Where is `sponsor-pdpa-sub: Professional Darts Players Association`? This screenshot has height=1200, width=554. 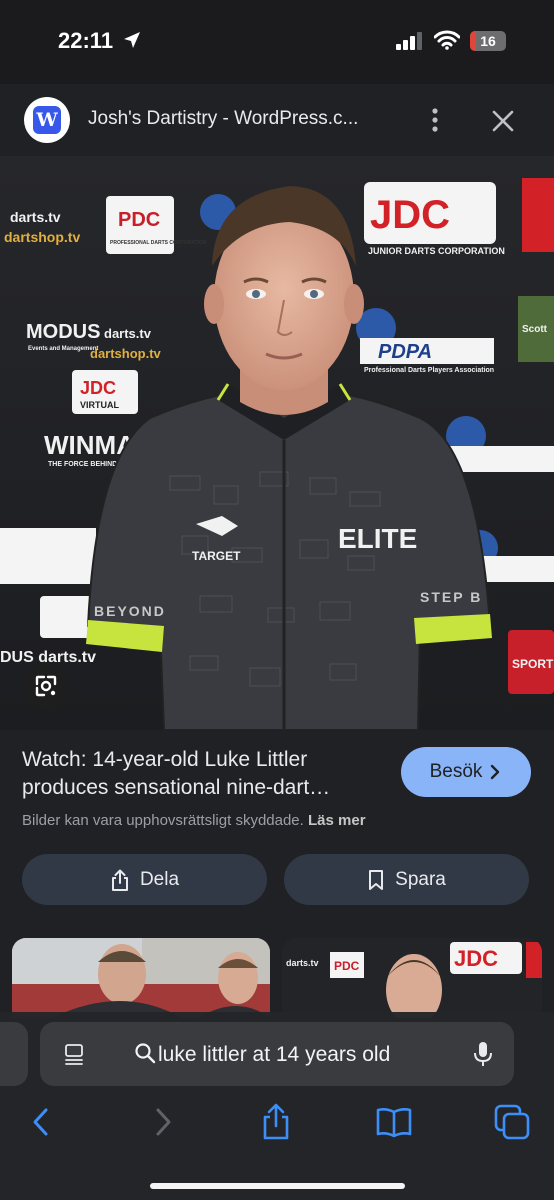 sponsor-pdpa-sub: Professional Darts Players Association is located at coordinates (429, 370).